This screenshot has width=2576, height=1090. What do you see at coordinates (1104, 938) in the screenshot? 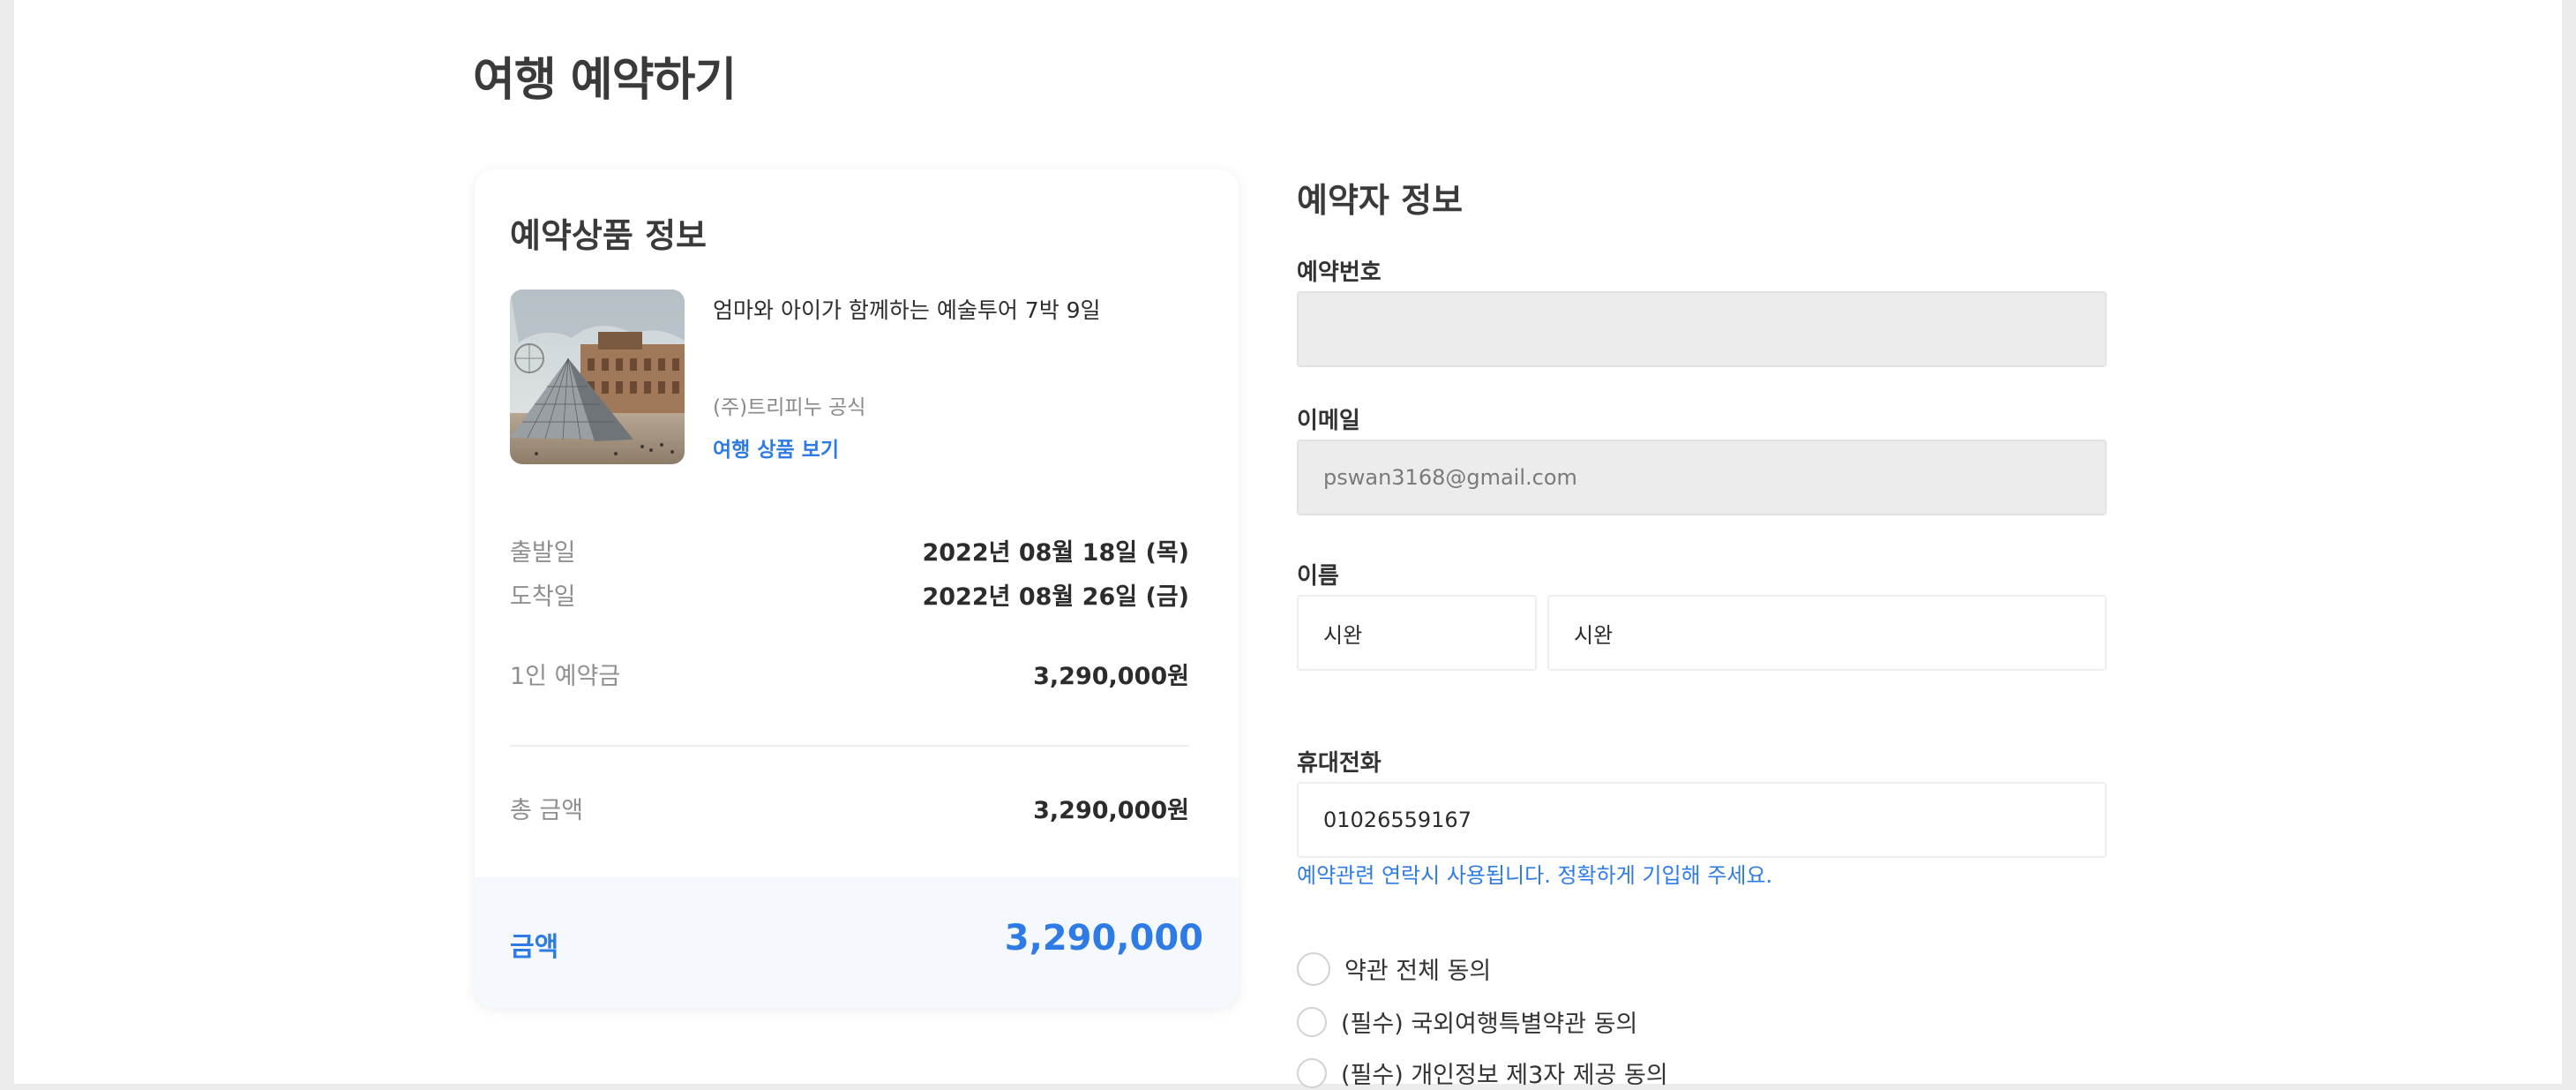
I see `amount-value: 3,290,000` at bounding box center [1104, 938].